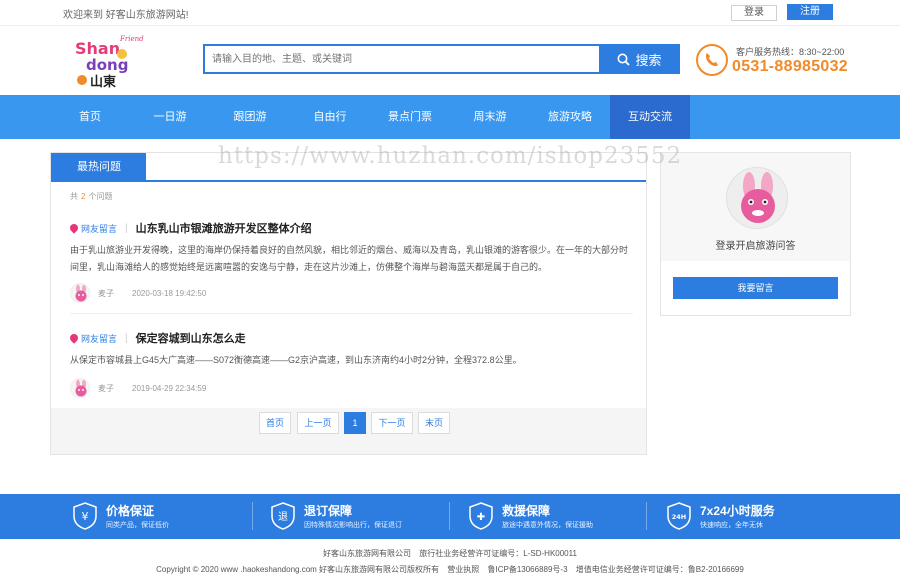  Describe the element at coordinates (137, 525) in the screenshot. I see `service-sub: 同类产品，保证低价` at that location.